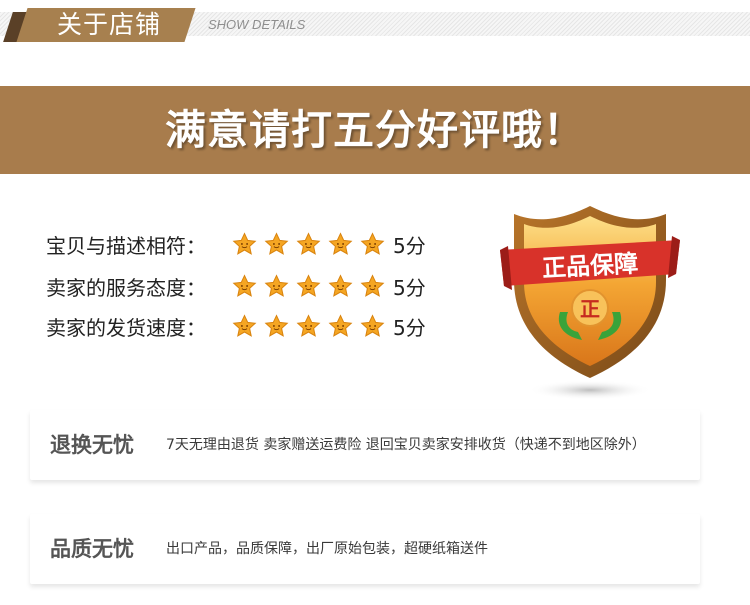 This screenshot has width=750, height=605. I want to click on authentic-guarantee-badge: 正品保障 正, so click(590, 305).